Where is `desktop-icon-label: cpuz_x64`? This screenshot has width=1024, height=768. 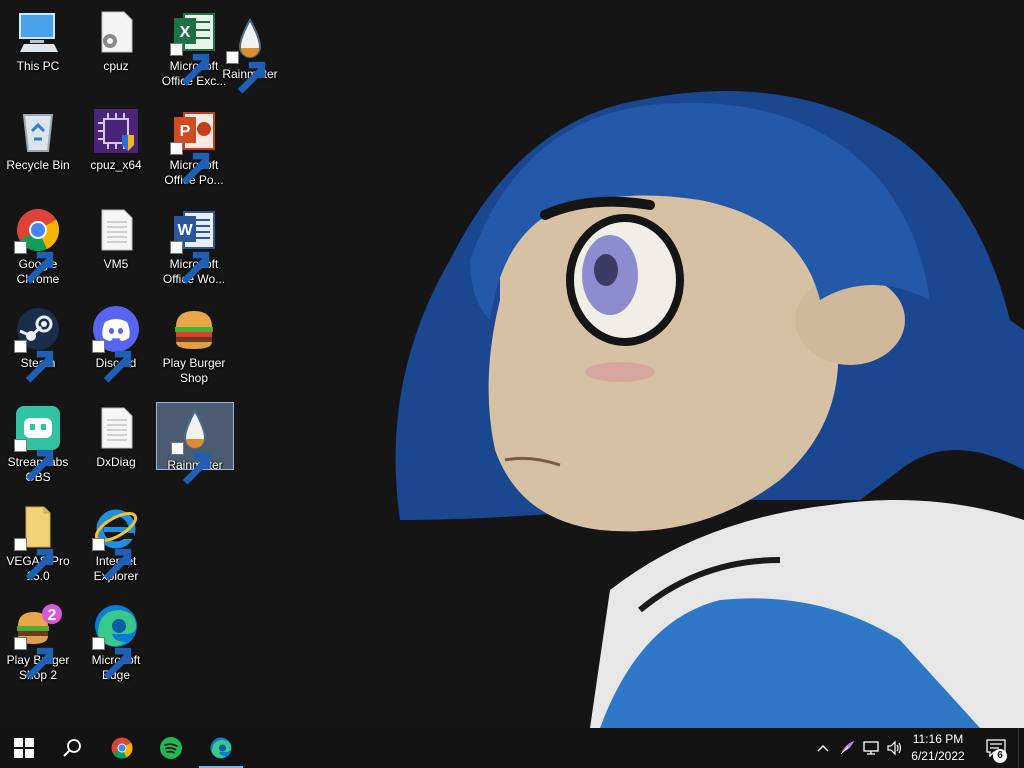
desktop-icon-label: cpuz_x64 is located at coordinates (116, 165).